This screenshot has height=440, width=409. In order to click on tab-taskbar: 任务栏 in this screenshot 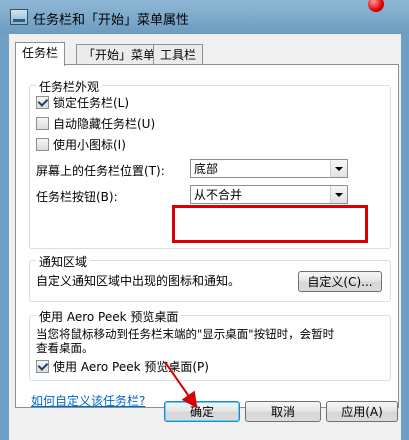, I will do `click(40, 54)`.